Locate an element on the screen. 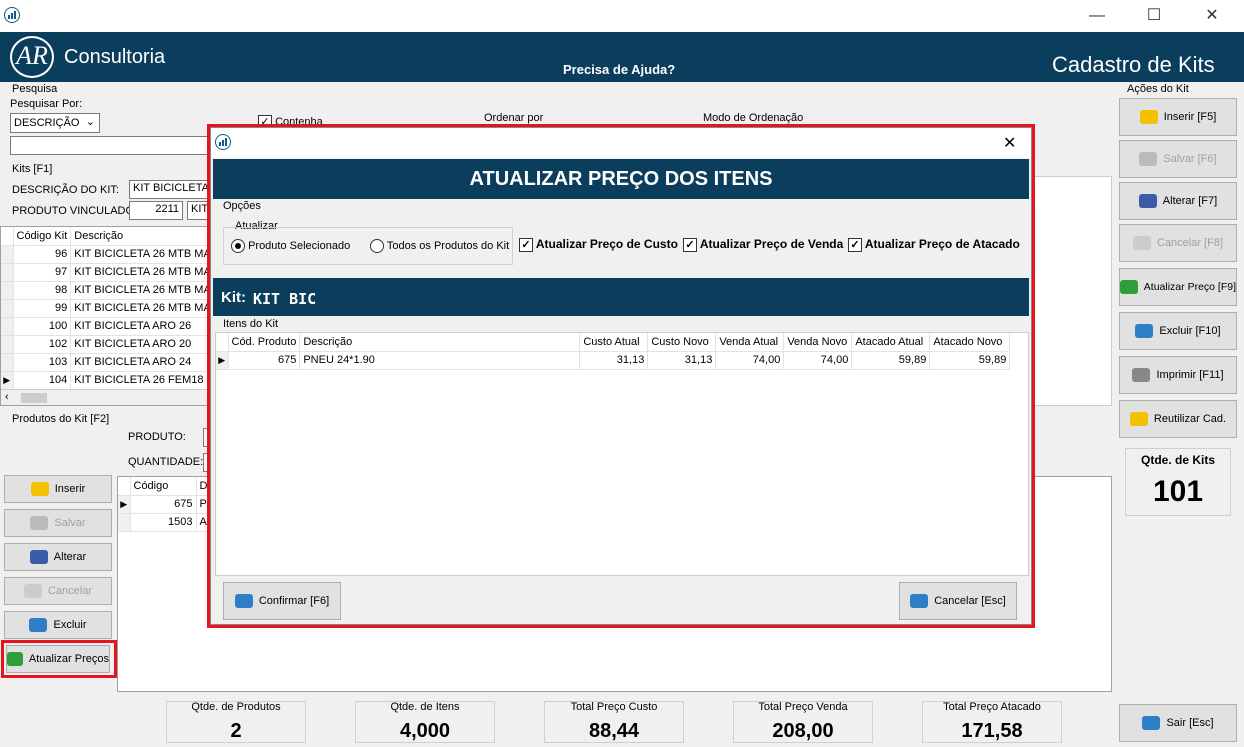  kit-cancel-button: Cancelar [F8] is located at coordinates (1178, 243).